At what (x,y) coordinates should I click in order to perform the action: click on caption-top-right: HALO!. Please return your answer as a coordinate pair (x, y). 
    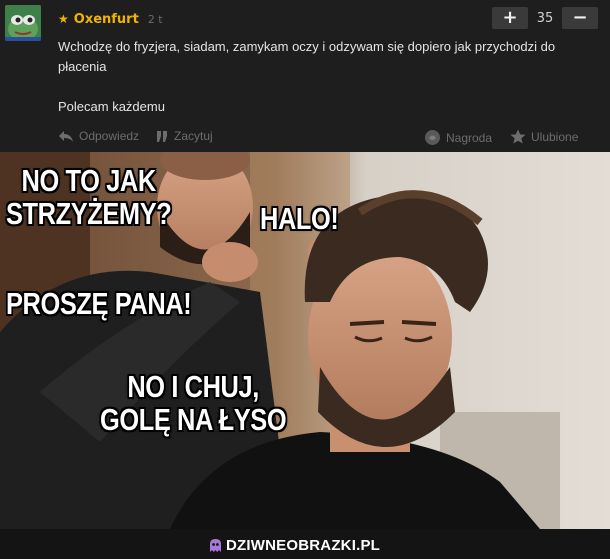
    Looking at the image, I should click on (299, 218).